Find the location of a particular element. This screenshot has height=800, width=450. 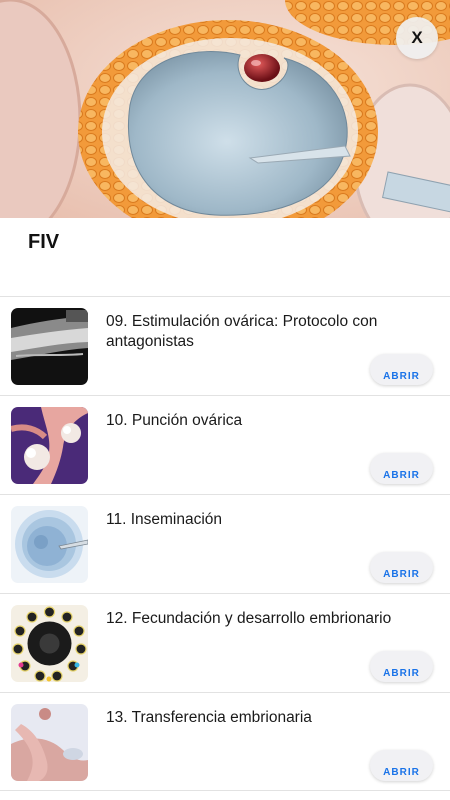

close-icon: X is located at coordinates (417, 37).